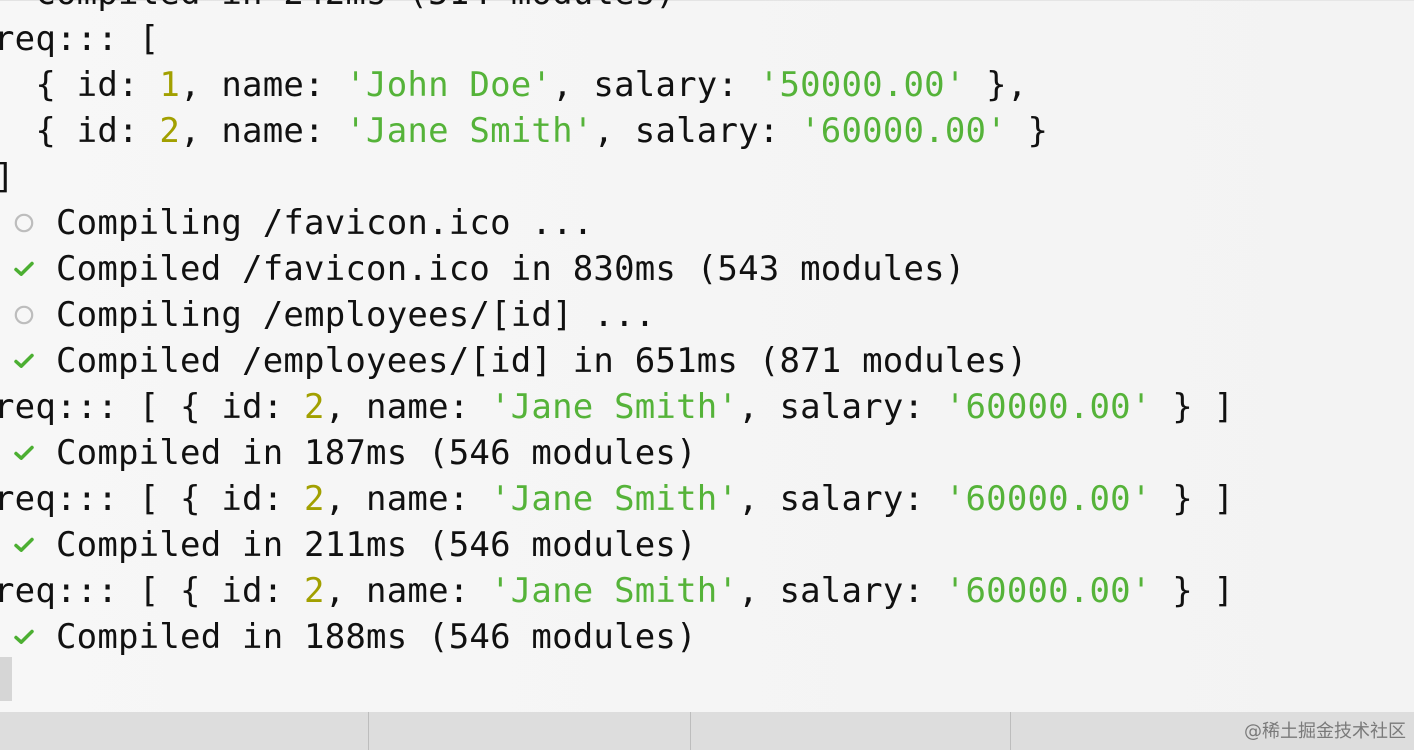 This screenshot has height=750, width=1414. What do you see at coordinates (996, 85) in the screenshot?
I see `text-token: },` at bounding box center [996, 85].